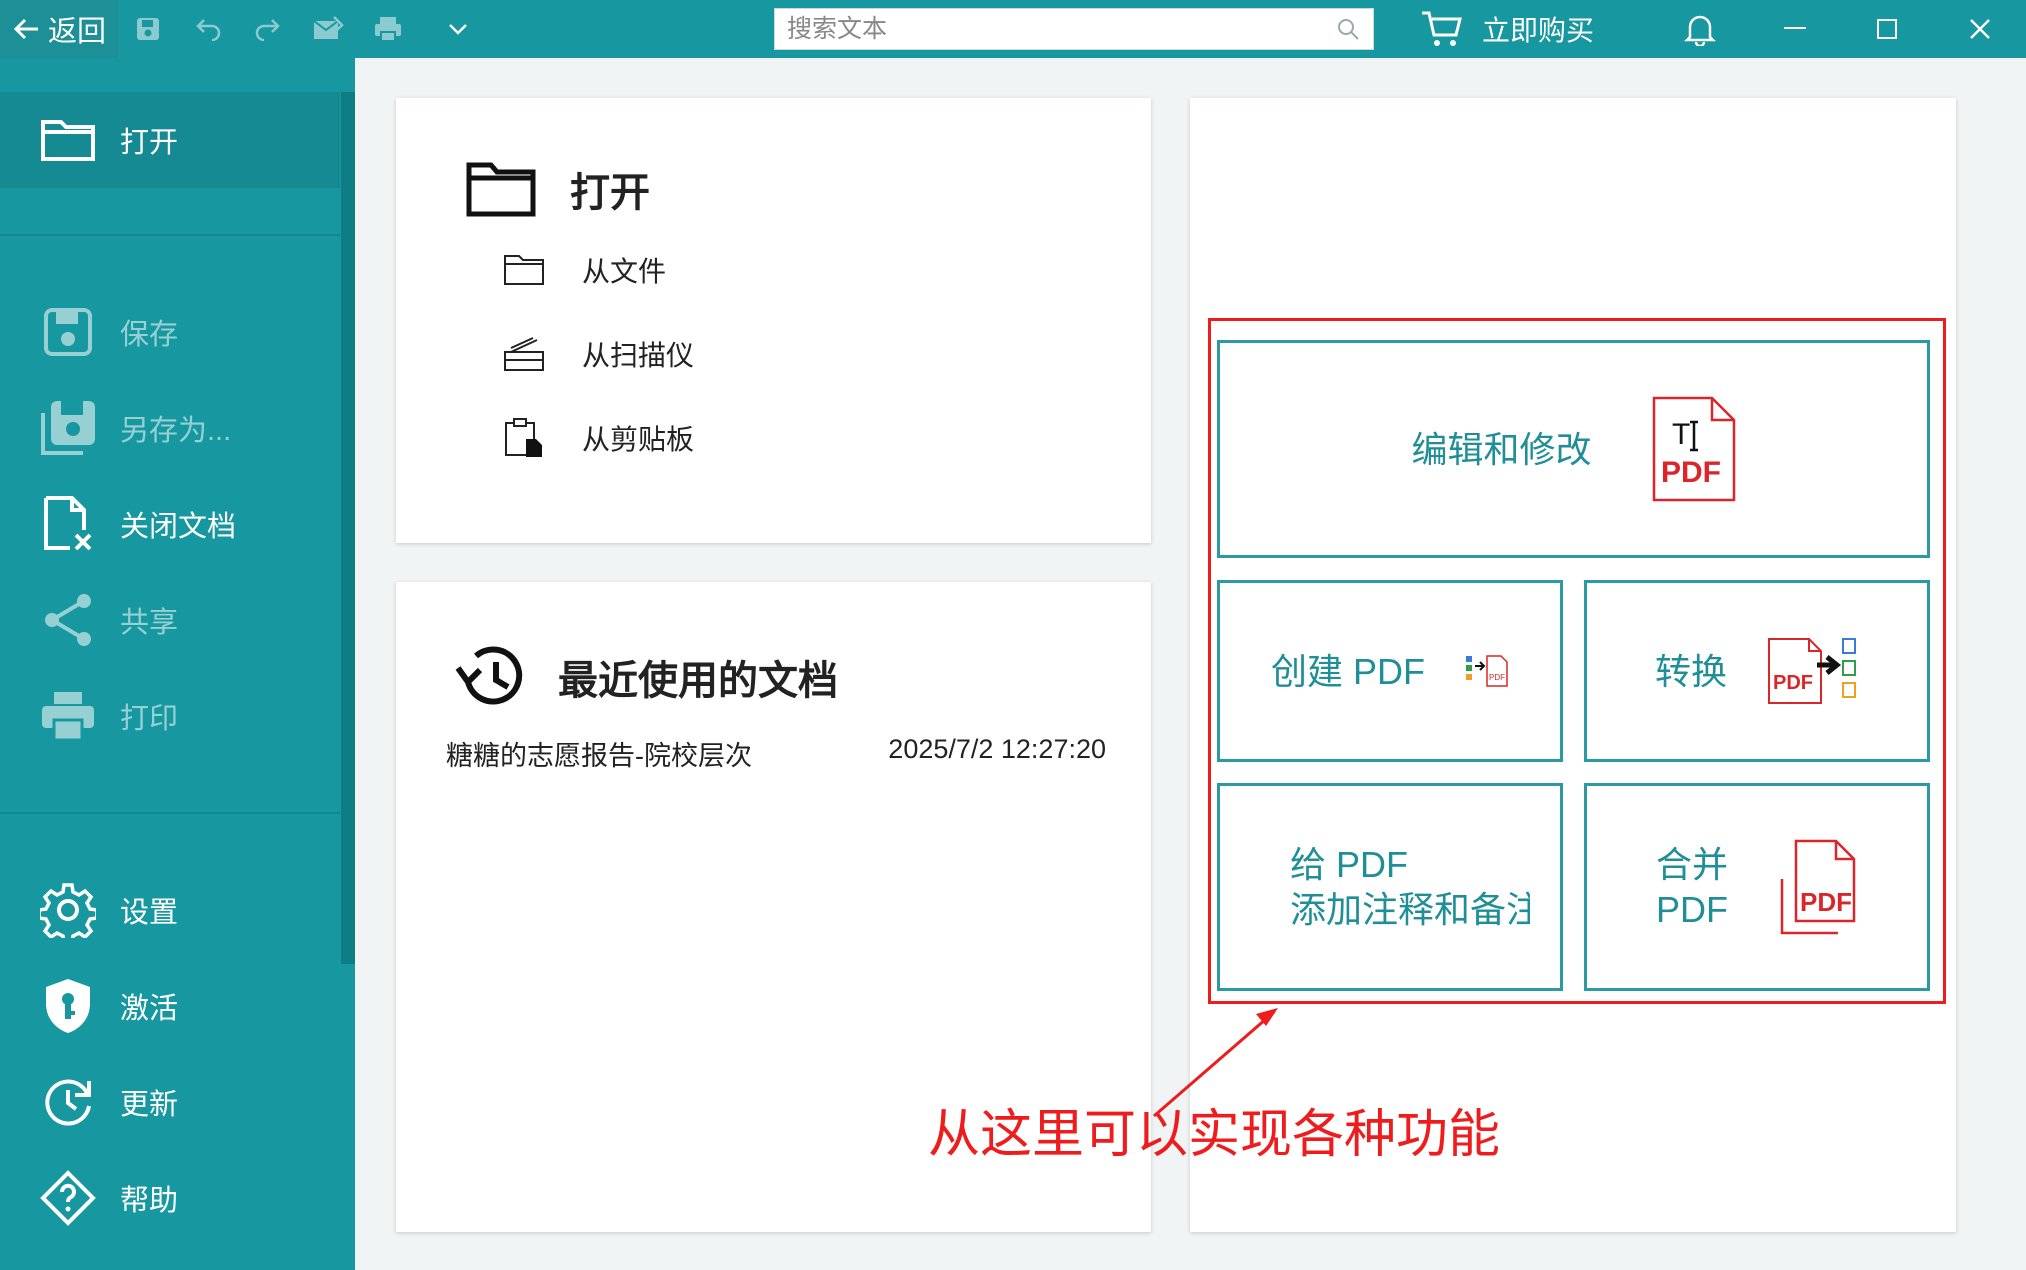  Describe the element at coordinates (599, 756) in the screenshot. I see `recent-document-name: 糖糖的志愿报告-院校层次` at that location.